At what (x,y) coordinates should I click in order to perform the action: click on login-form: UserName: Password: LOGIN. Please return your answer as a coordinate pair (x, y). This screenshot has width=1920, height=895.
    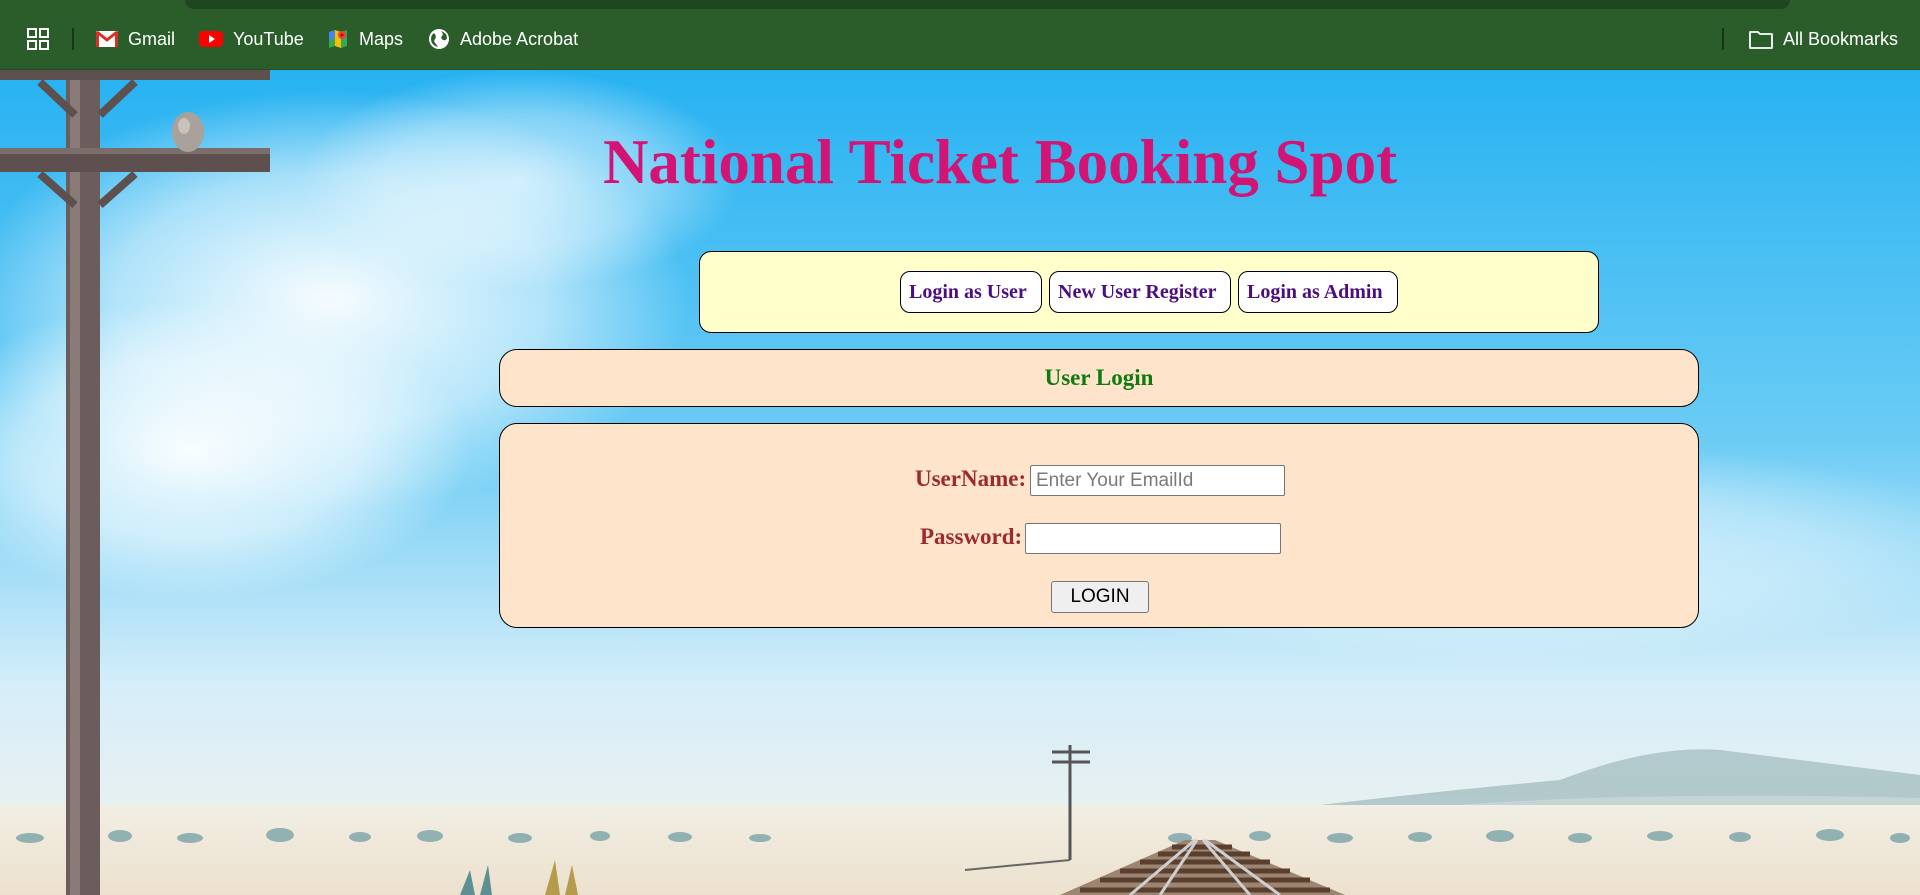
    Looking at the image, I should click on (1099, 525).